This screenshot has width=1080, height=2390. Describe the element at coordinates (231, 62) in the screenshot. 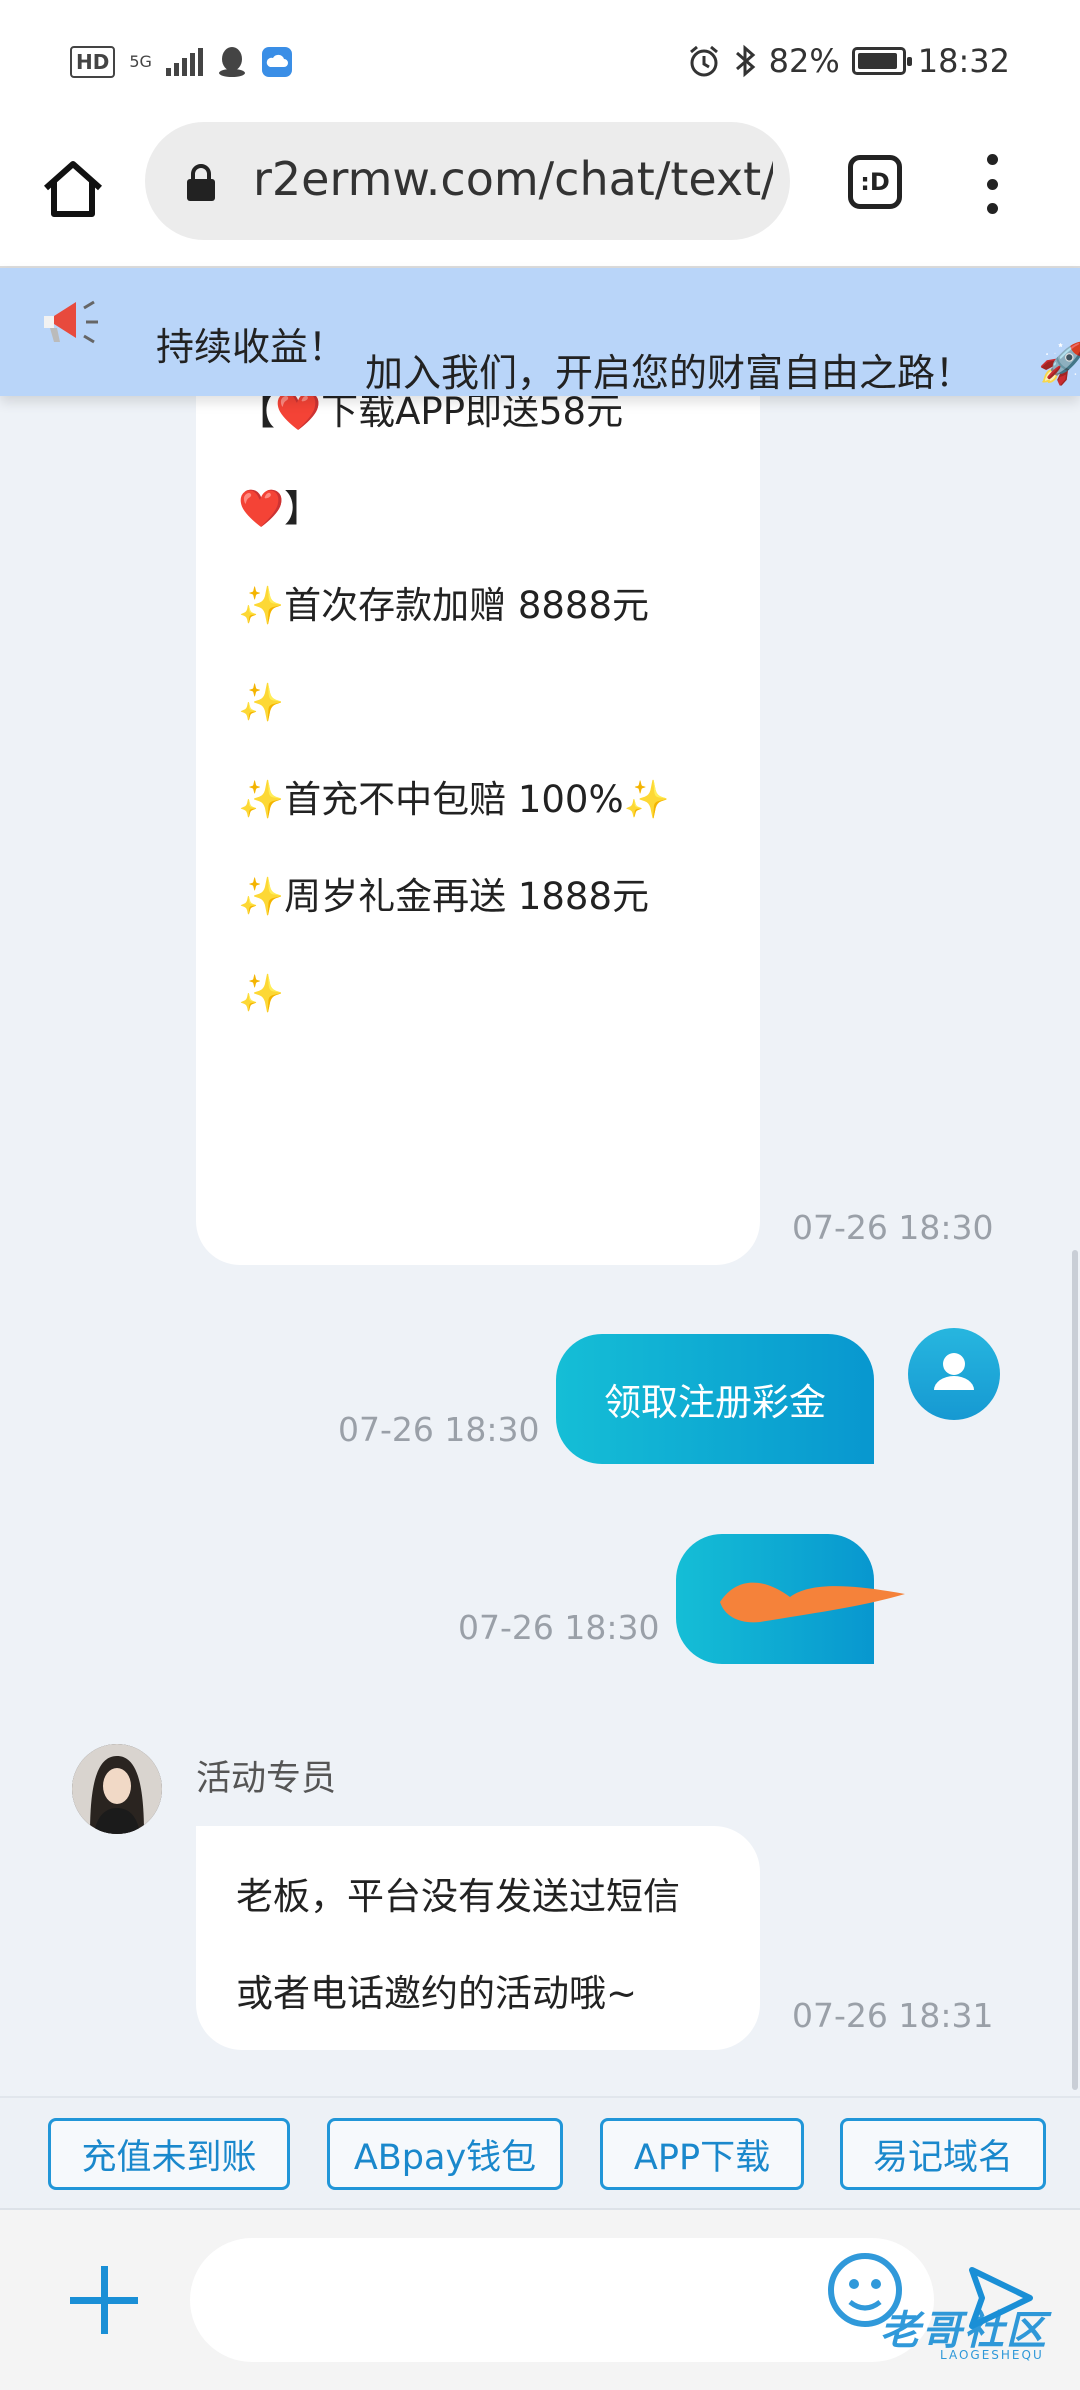

I see `qq-icon` at that location.